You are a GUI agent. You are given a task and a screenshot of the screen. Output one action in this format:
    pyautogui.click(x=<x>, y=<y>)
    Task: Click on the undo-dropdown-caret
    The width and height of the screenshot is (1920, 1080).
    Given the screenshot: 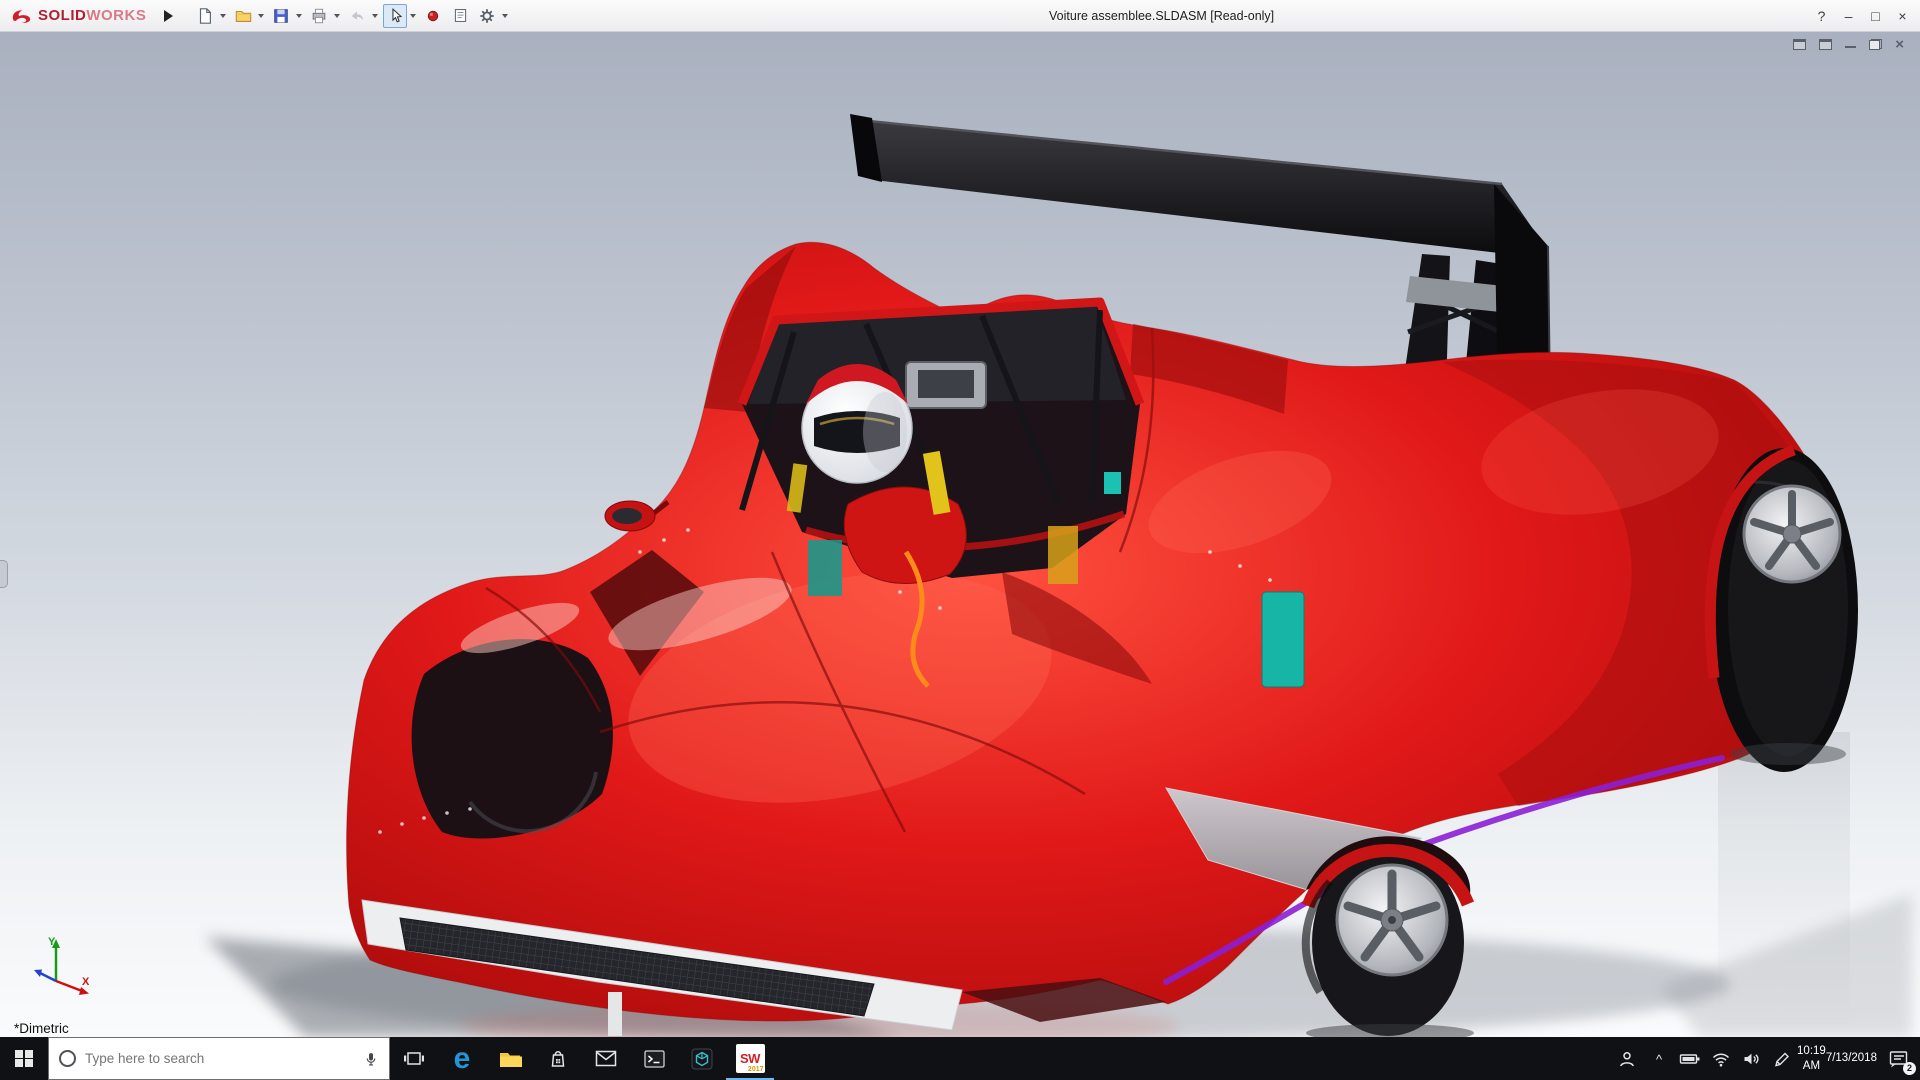 What is the action you would take?
    pyautogui.click(x=375, y=17)
    